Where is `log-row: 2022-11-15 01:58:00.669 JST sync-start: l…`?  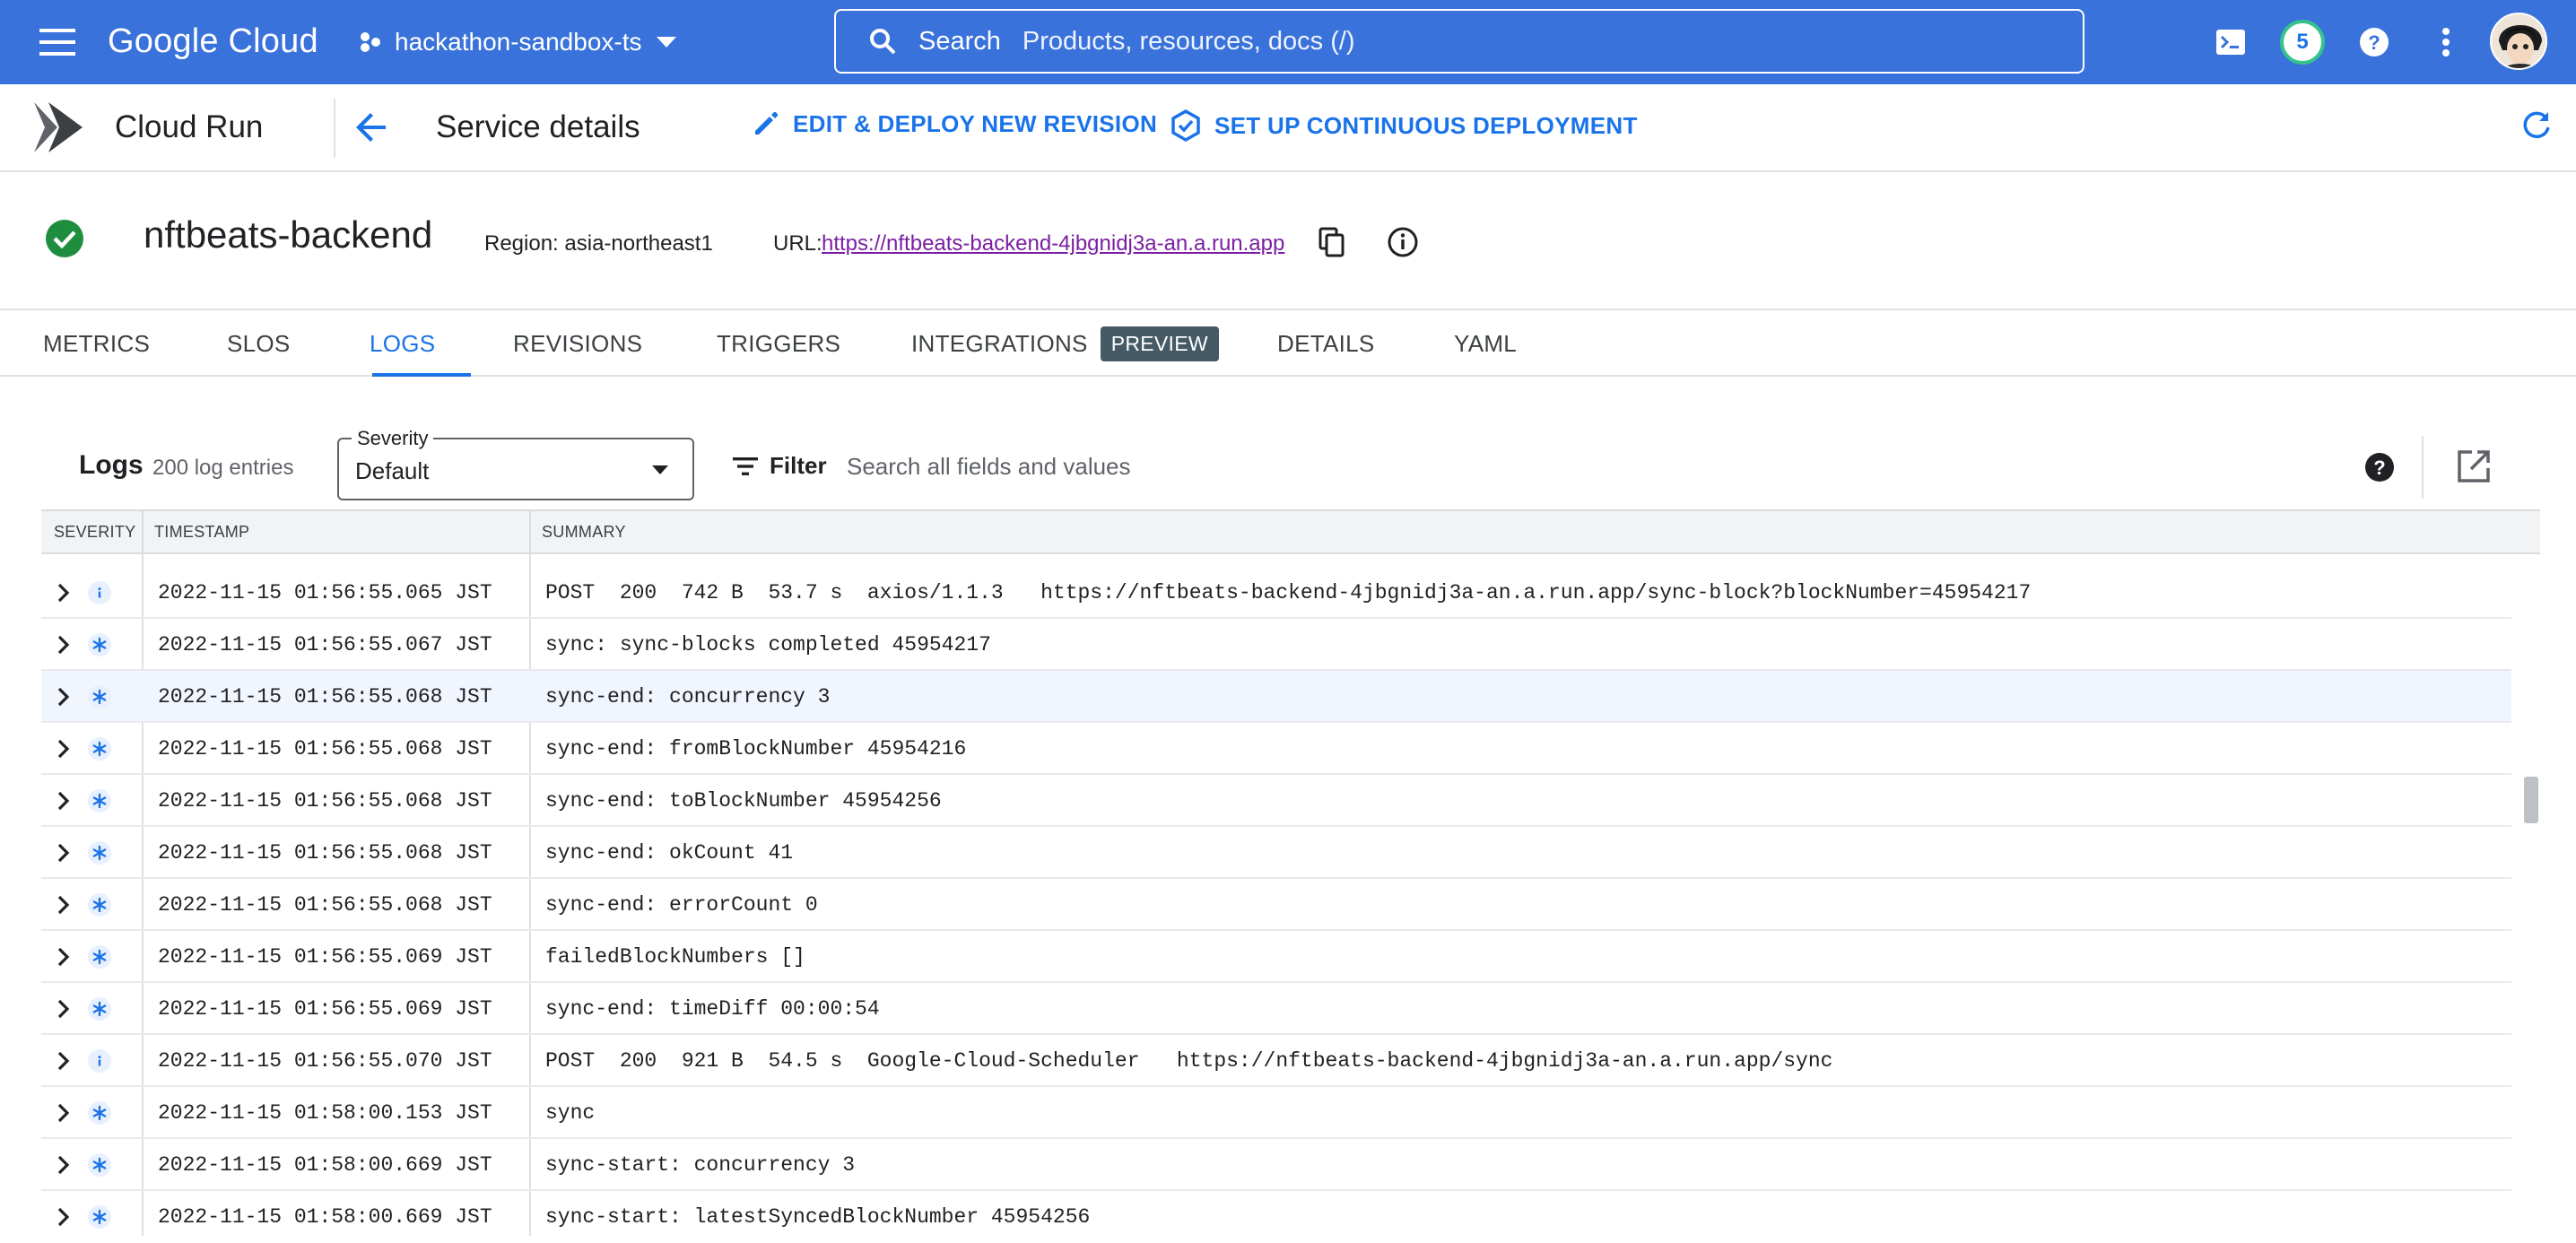
log-row: 2022-11-15 01:58:00.669 JST sync-start: l… is located at coordinates (1276, 1213).